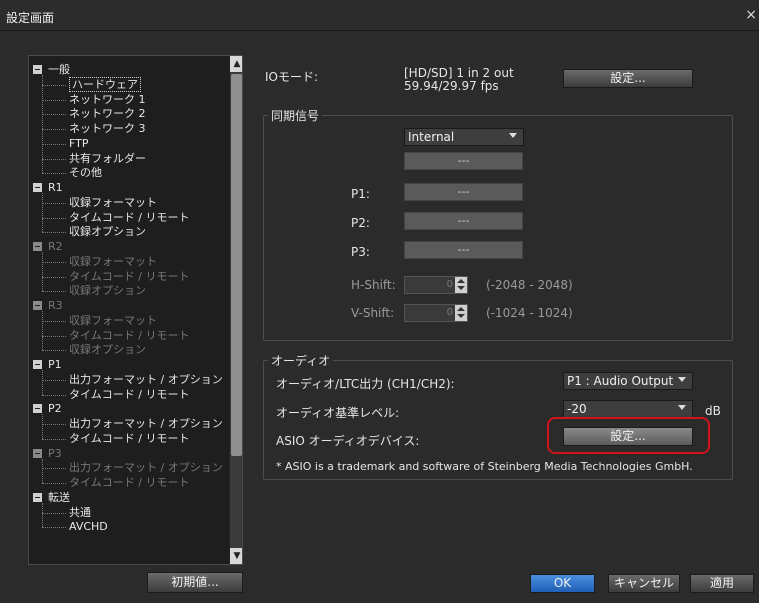 The image size is (759, 603). I want to click on tree-group-item: 一般, so click(51, 70).